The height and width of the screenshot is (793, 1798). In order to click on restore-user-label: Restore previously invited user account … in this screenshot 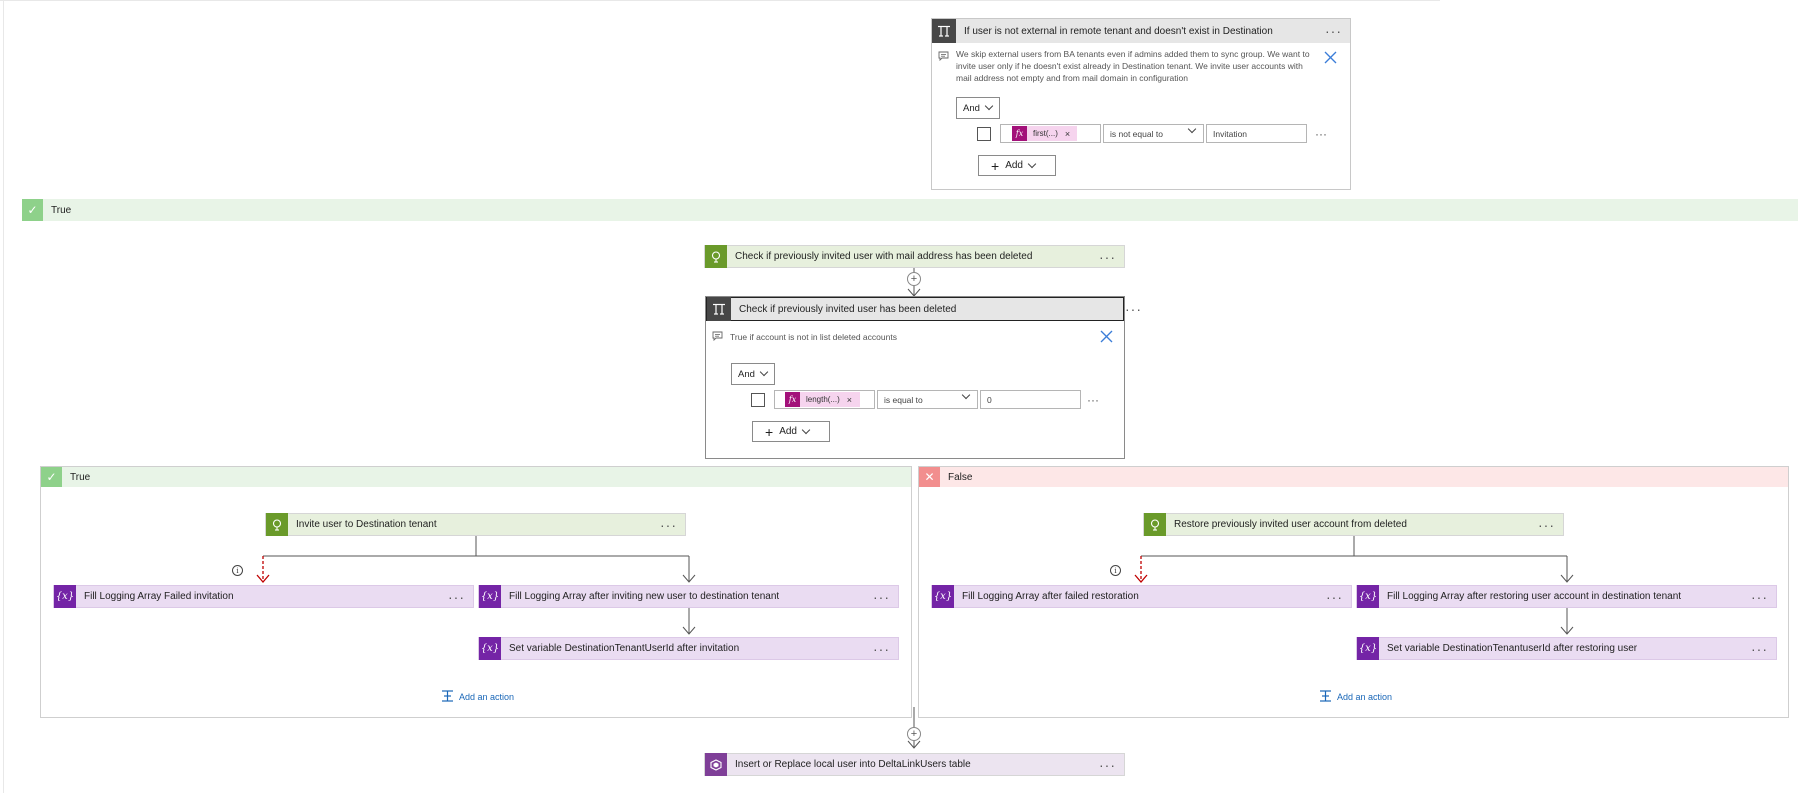, I will do `click(1290, 524)`.